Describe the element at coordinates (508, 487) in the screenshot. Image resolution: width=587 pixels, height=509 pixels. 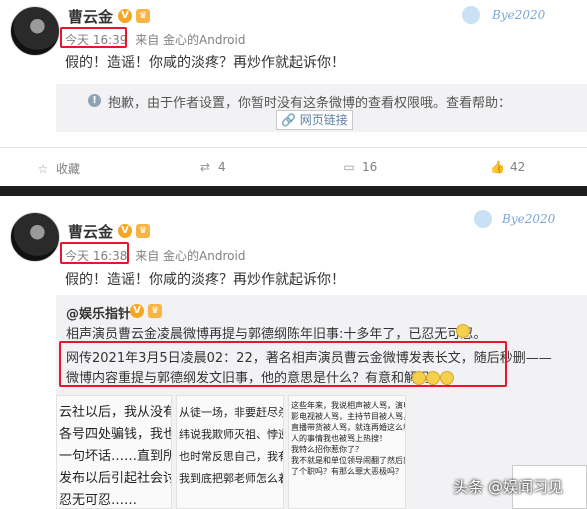
I see `watermark-text: 头条 @娱闻习见` at that location.